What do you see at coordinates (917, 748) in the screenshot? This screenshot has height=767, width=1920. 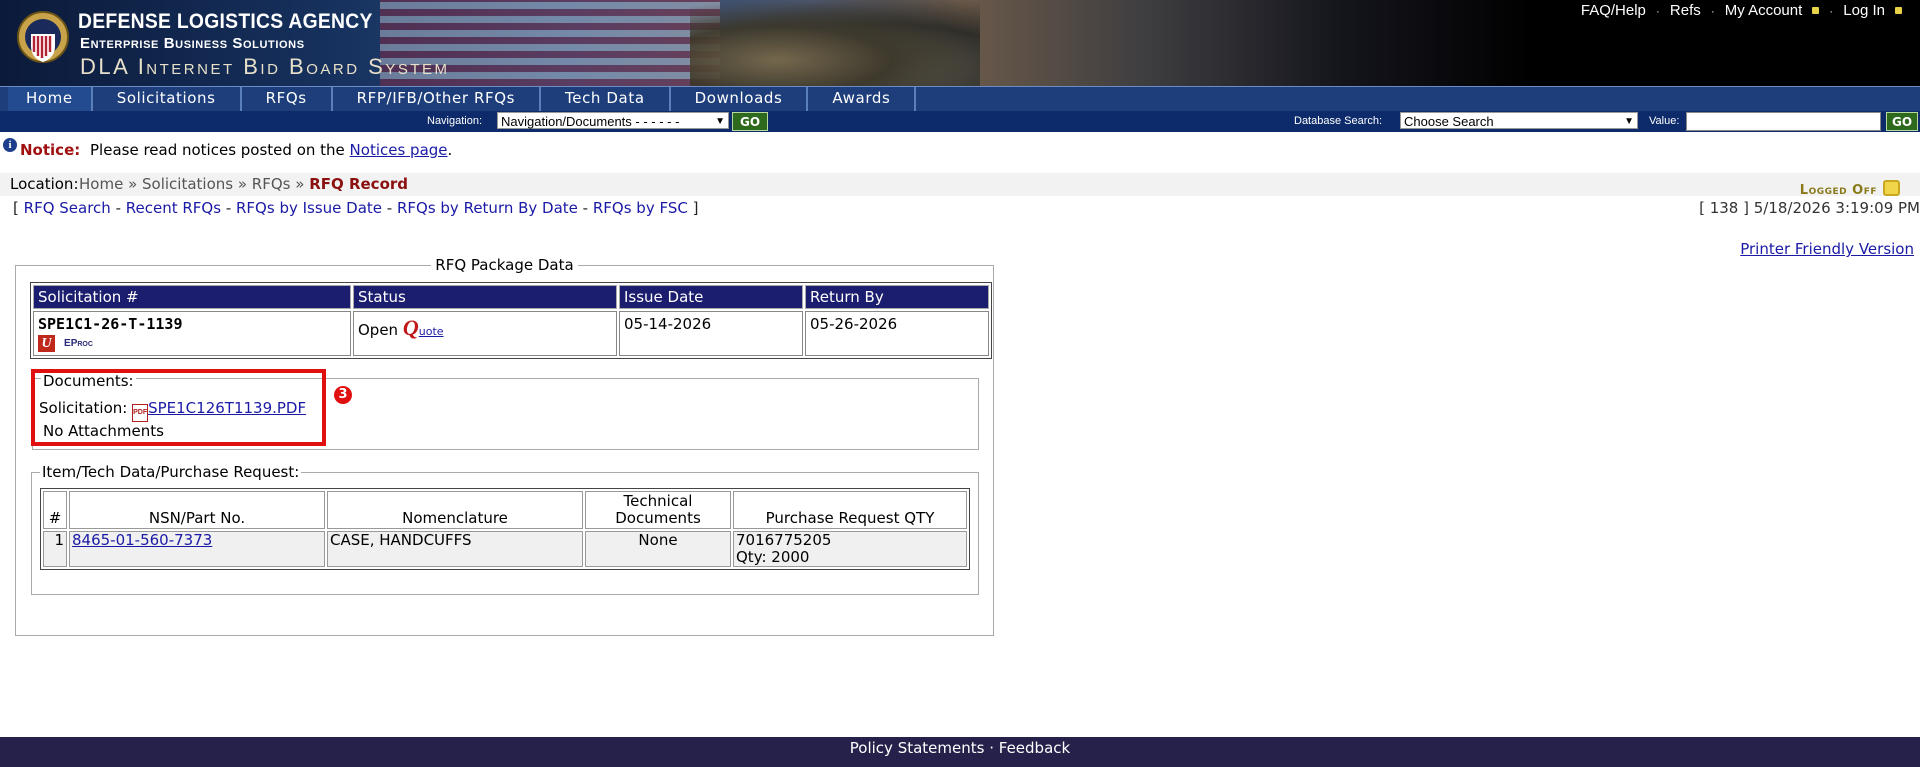 I see `policy-statements-link: Policy Statements` at bounding box center [917, 748].